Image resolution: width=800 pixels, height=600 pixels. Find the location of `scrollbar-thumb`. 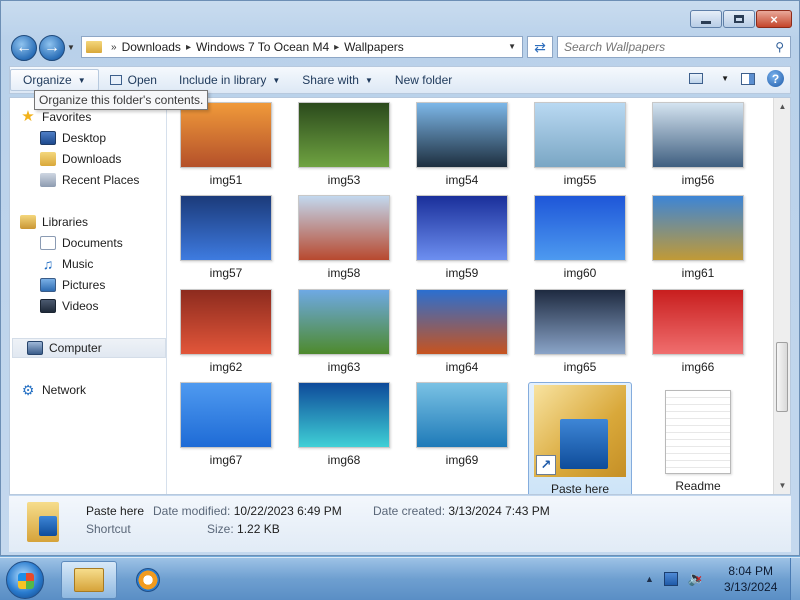

scrollbar-thumb is located at coordinates (782, 377).